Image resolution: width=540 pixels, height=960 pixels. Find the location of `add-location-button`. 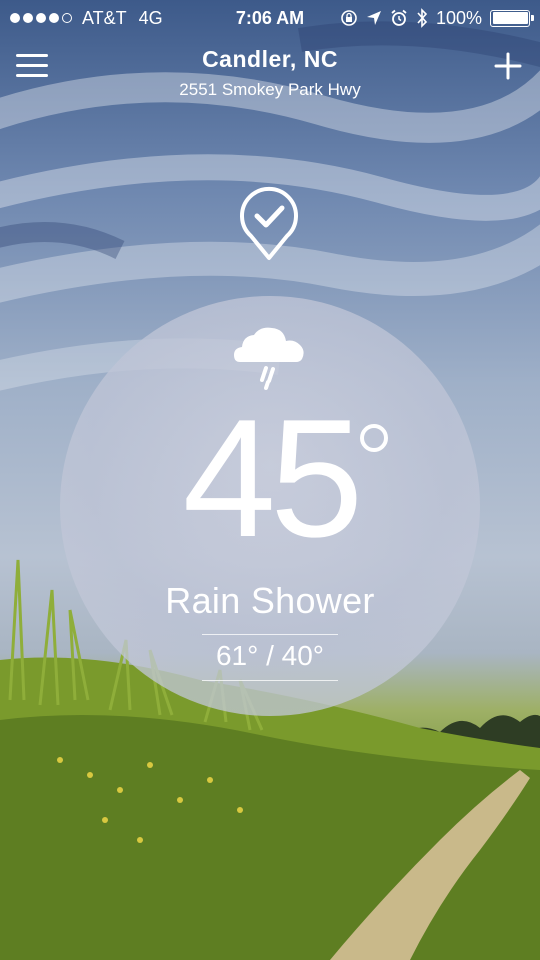

add-location-button is located at coordinates (508, 66).